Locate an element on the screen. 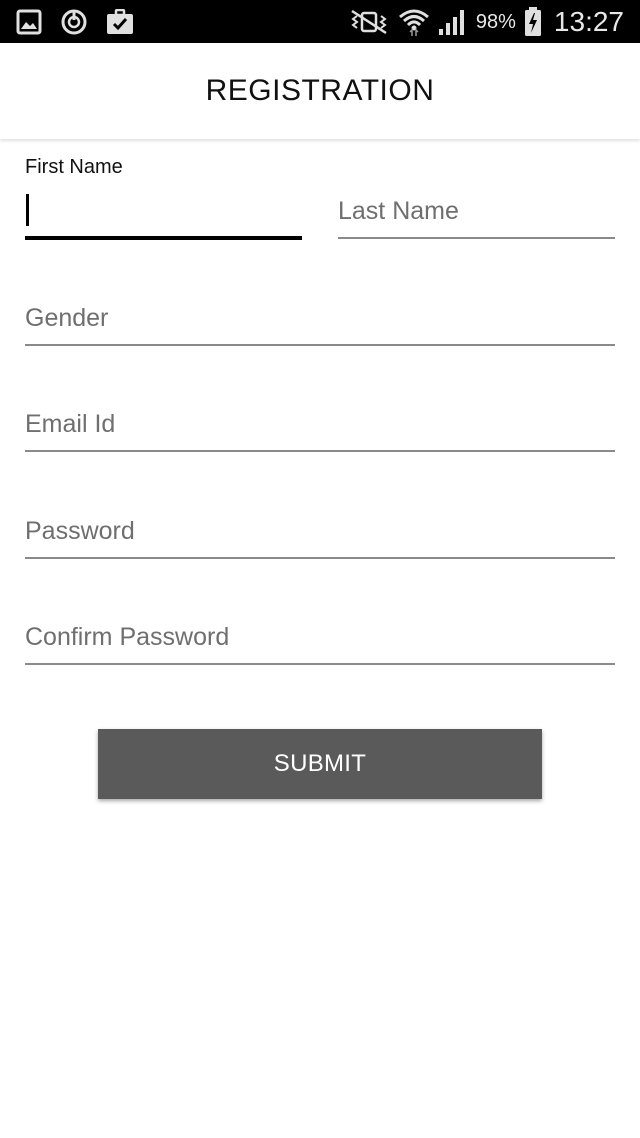 The width and height of the screenshot is (640, 1138). password-field is located at coordinates (320, 534).